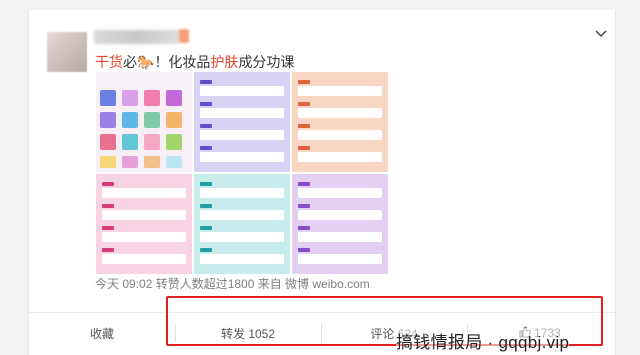 The image size is (640, 355). What do you see at coordinates (340, 224) in the screenshot?
I see `image-tile-list-lavender` at bounding box center [340, 224].